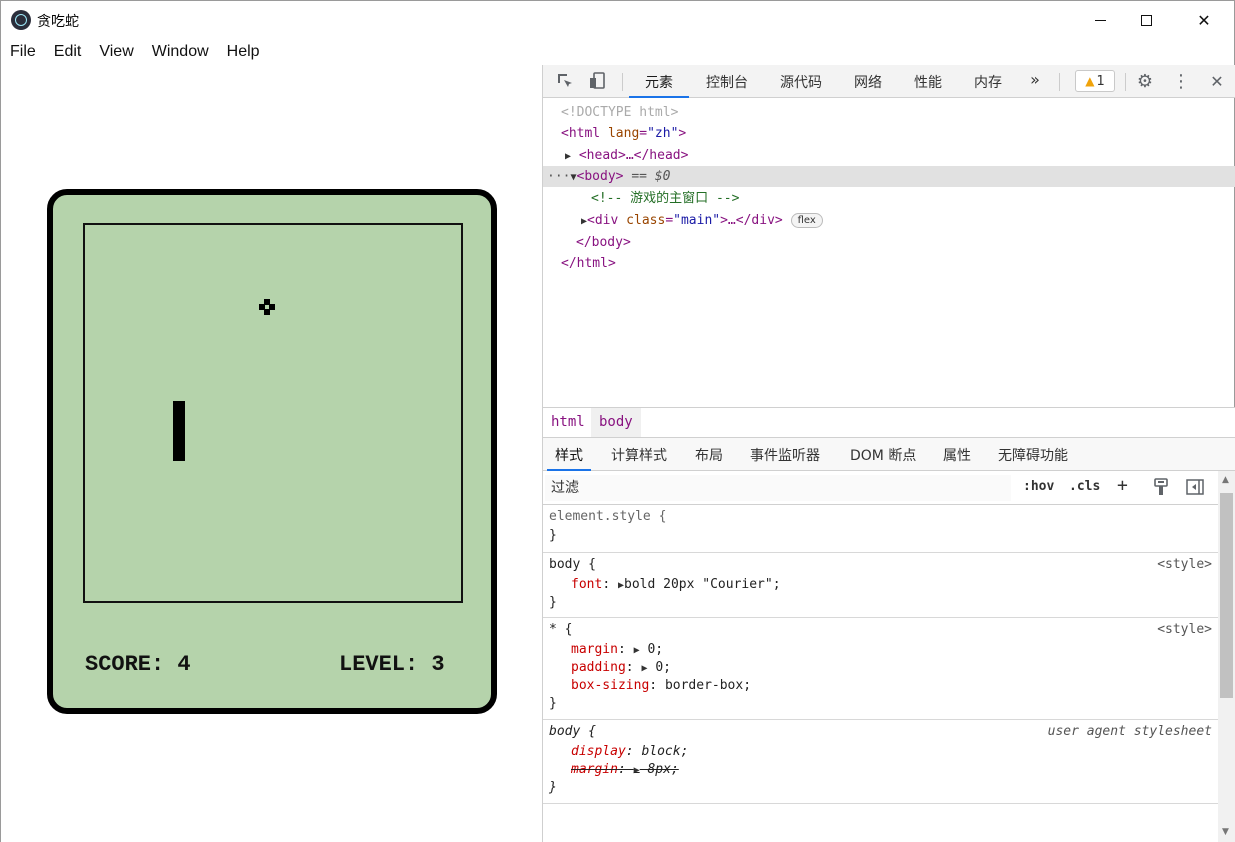 Image resolution: width=1235 pixels, height=842 pixels. What do you see at coordinates (21, 20) in the screenshot?
I see `app-icon` at bounding box center [21, 20].